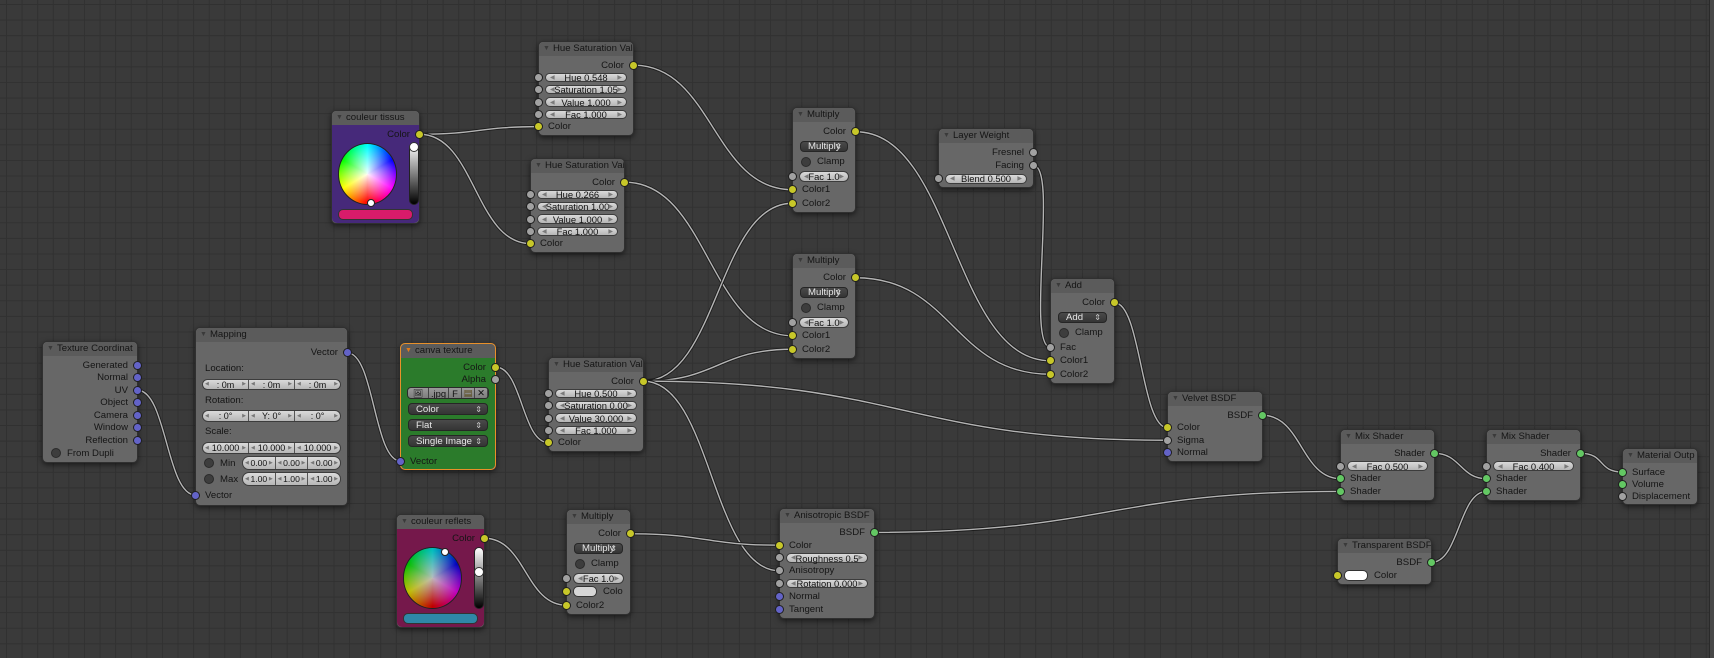  Describe the element at coordinates (448, 351) in the screenshot. I see `node-header: ▼ canva texture` at that location.